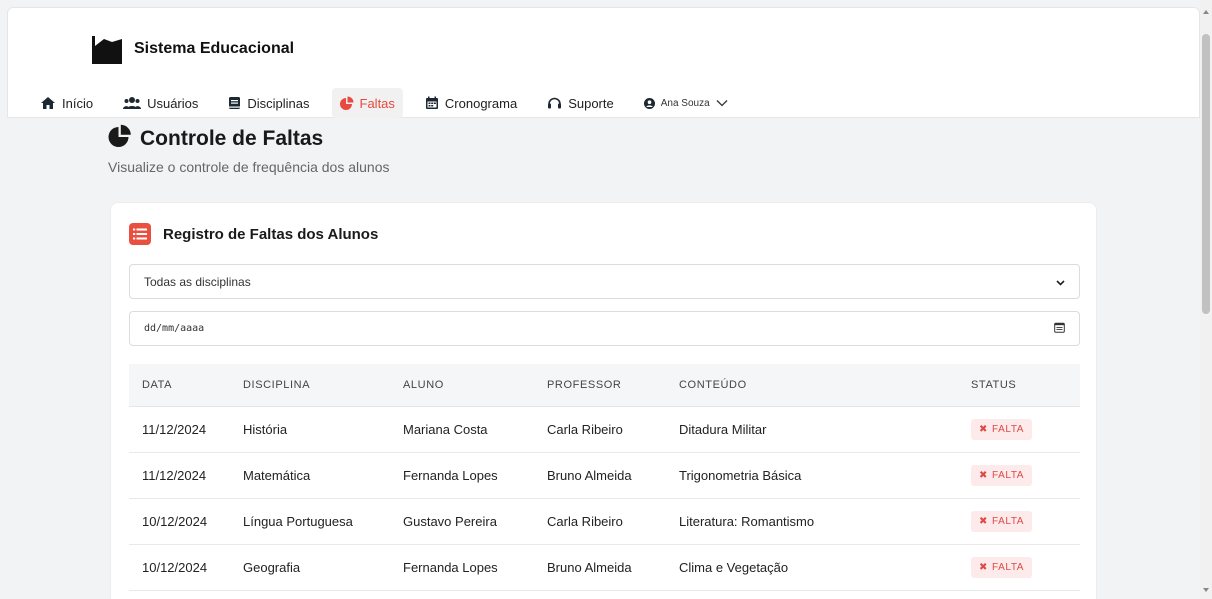  What do you see at coordinates (604, 281) in the screenshot?
I see `discipline-filter-select: Todas as disciplinas` at bounding box center [604, 281].